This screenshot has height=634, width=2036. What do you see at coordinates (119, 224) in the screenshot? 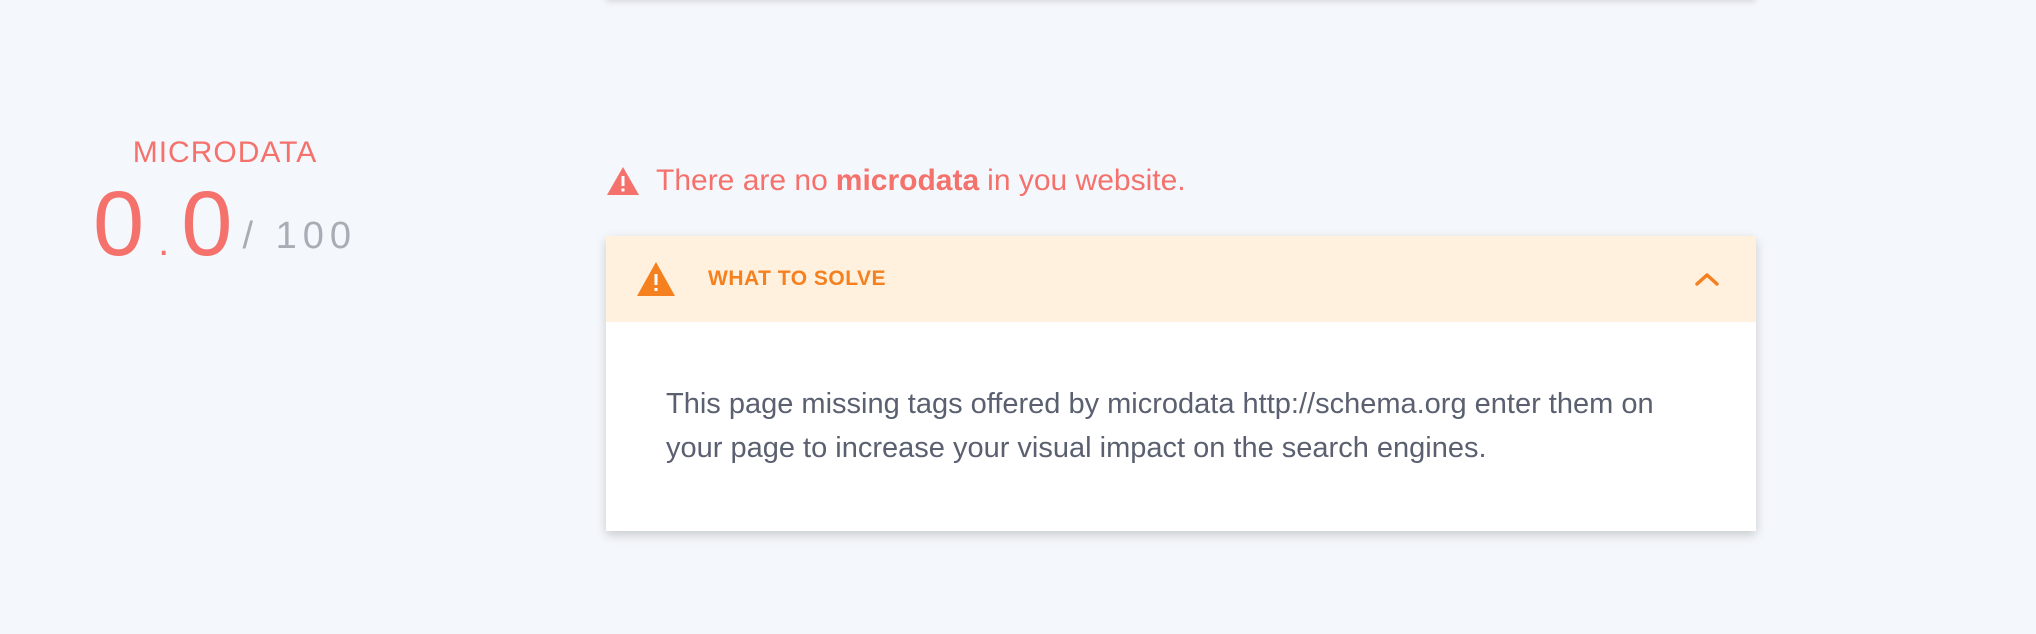
I see `score-integer: 0` at bounding box center [119, 224].